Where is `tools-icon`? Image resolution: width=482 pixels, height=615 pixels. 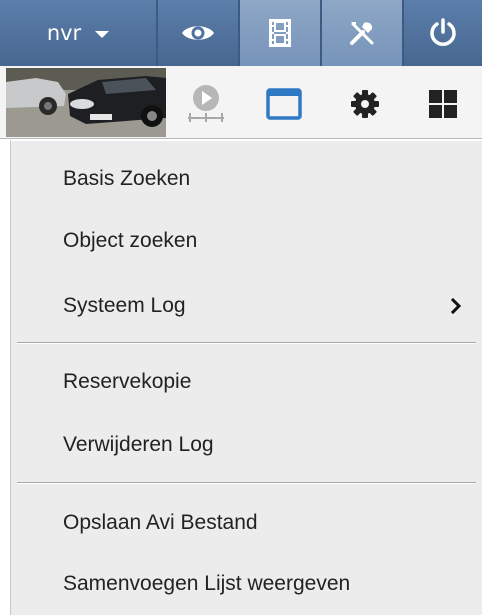
tools-icon is located at coordinates (362, 33).